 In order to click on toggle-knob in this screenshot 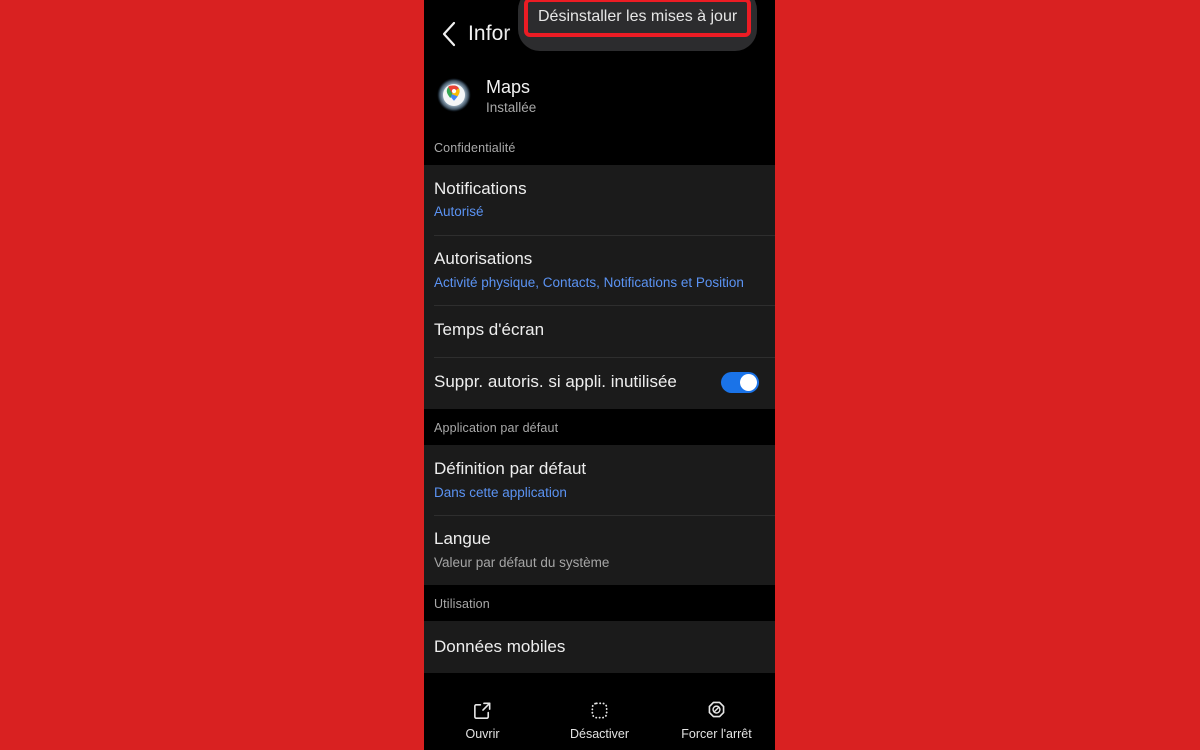, I will do `click(748, 383)`.